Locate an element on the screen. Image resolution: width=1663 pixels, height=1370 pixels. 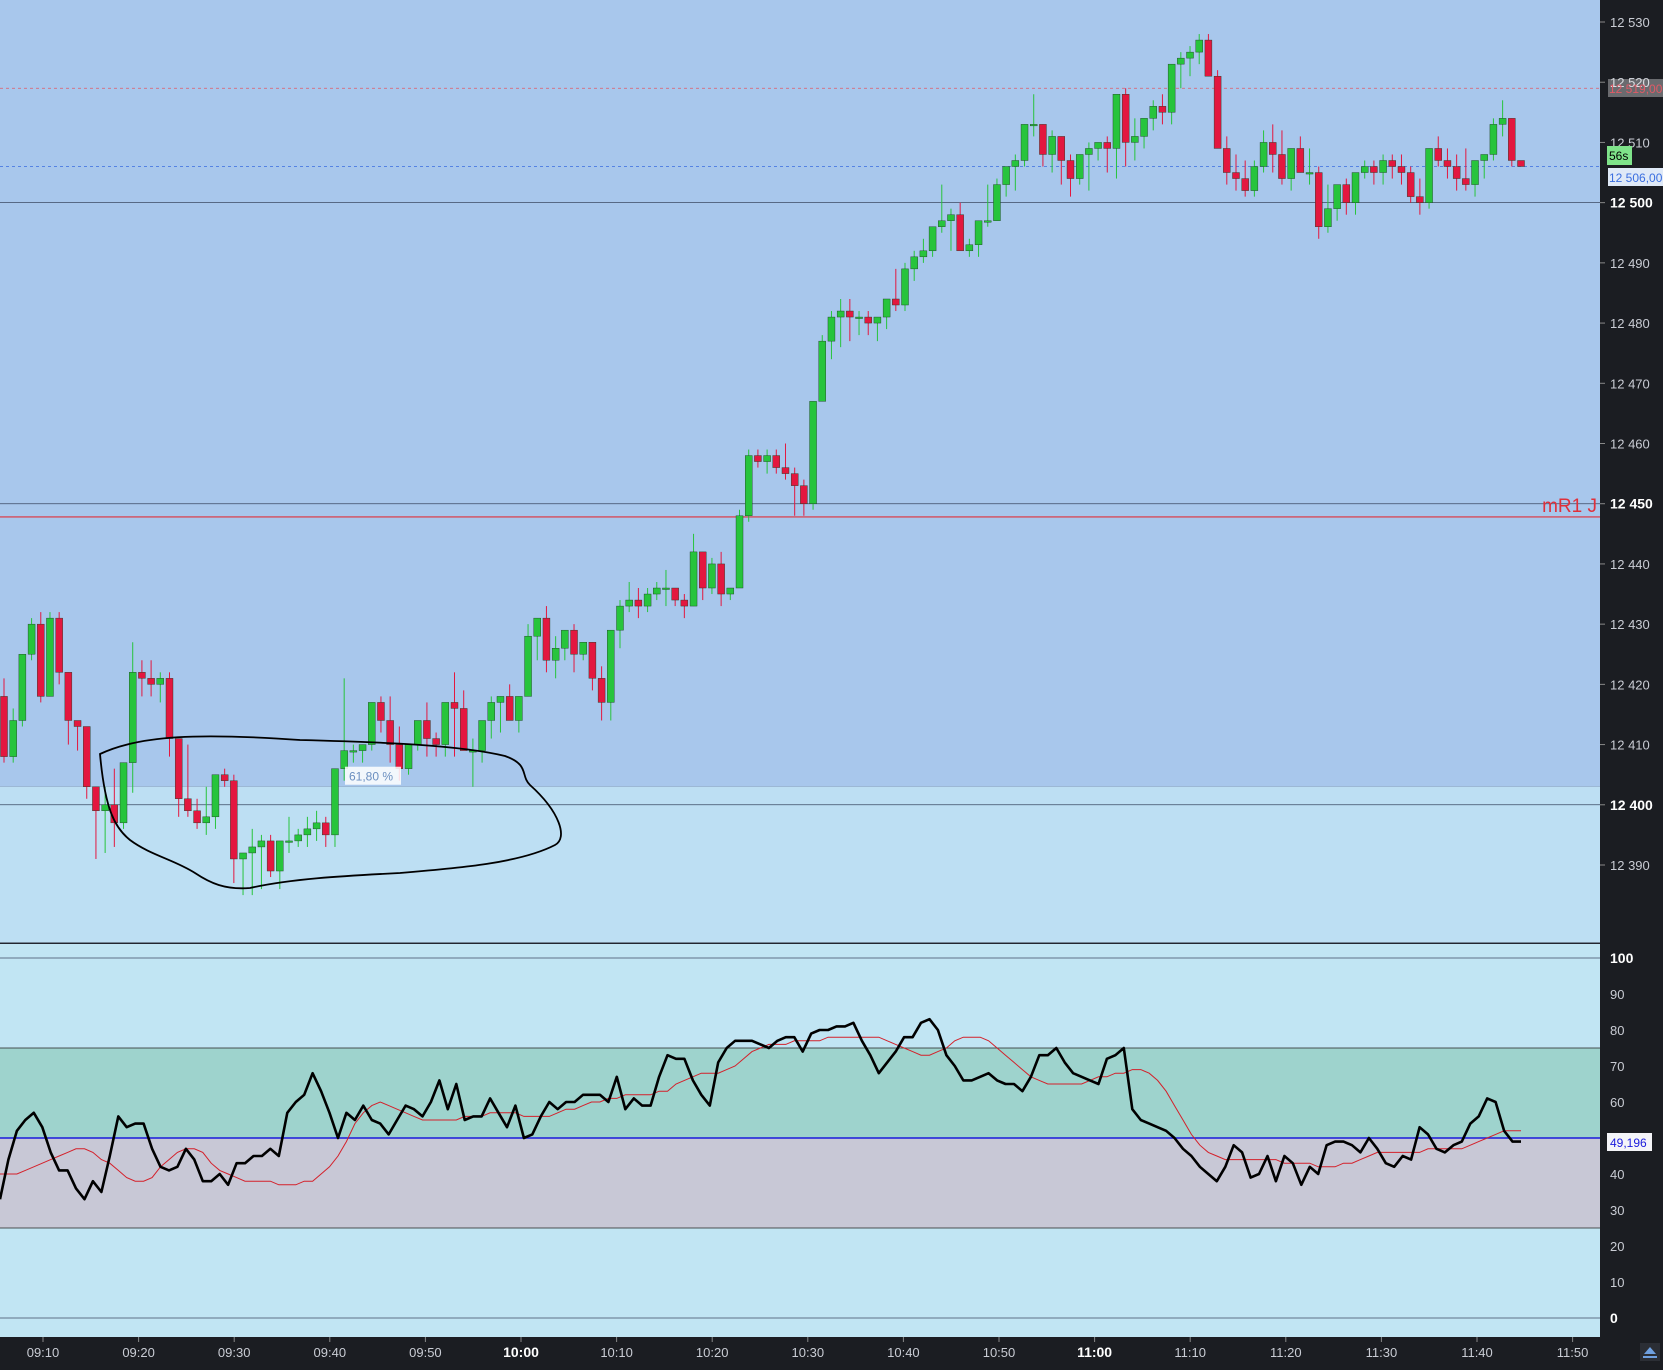
oscillator-tick-label: 90 is located at coordinates (1617, 994).